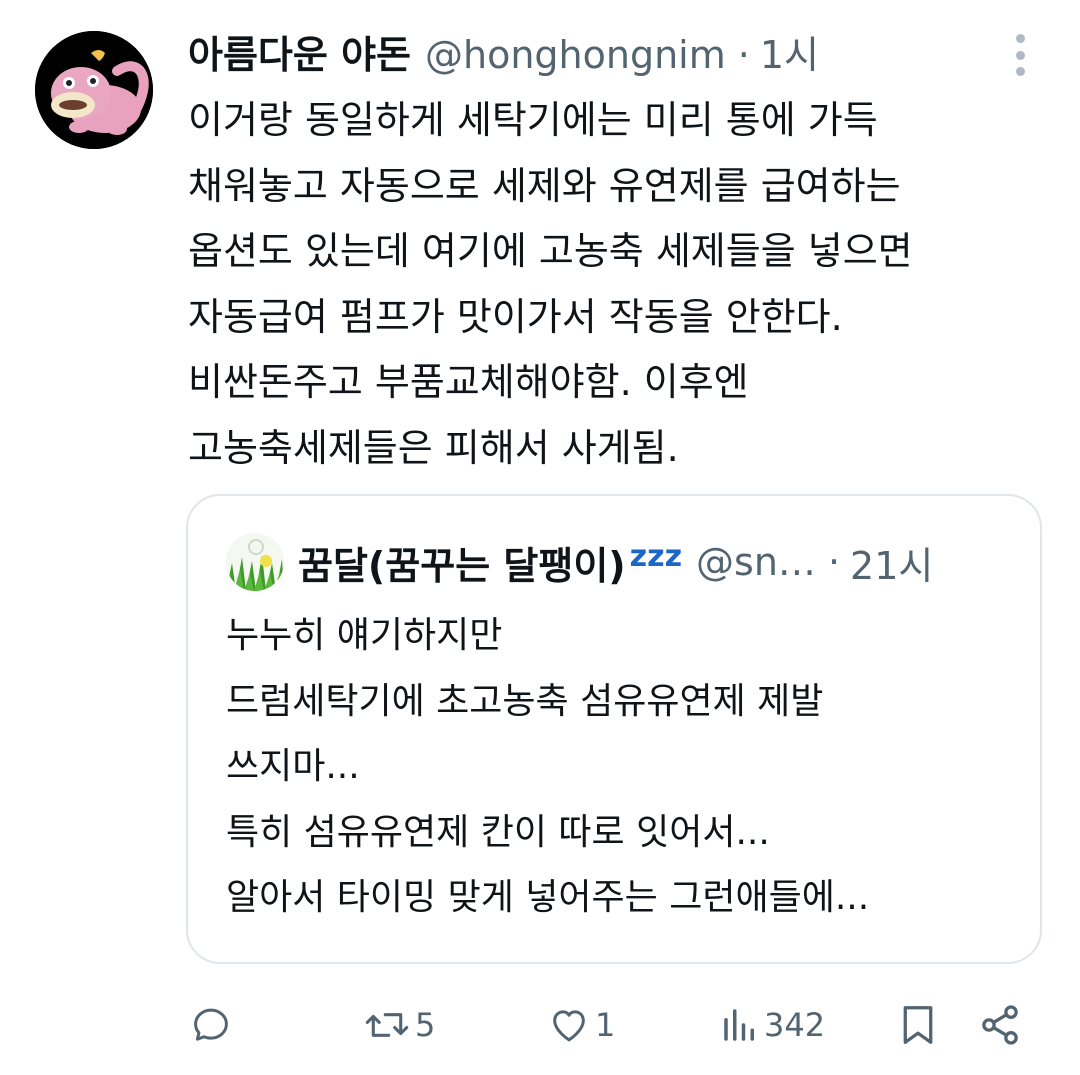  I want to click on views-icon, so click(739, 1025).